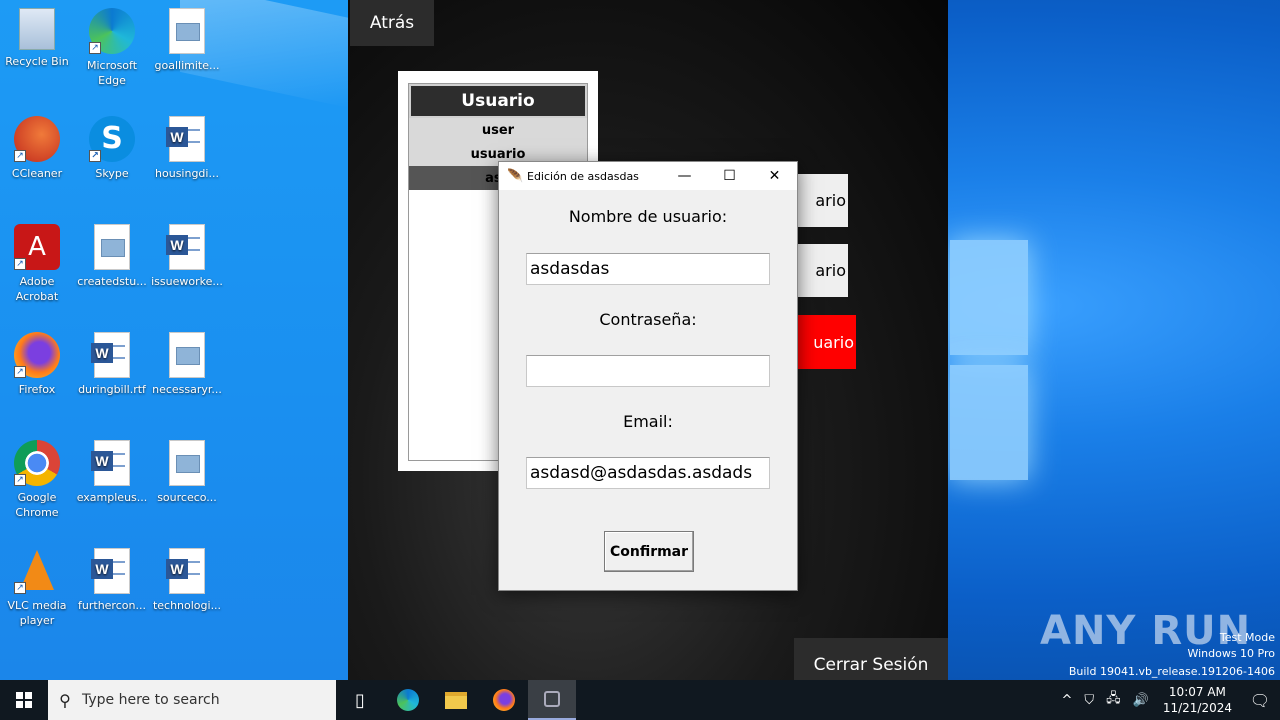  I want to click on desktop-icon-label: Adobe Acrobat, so click(37, 289).